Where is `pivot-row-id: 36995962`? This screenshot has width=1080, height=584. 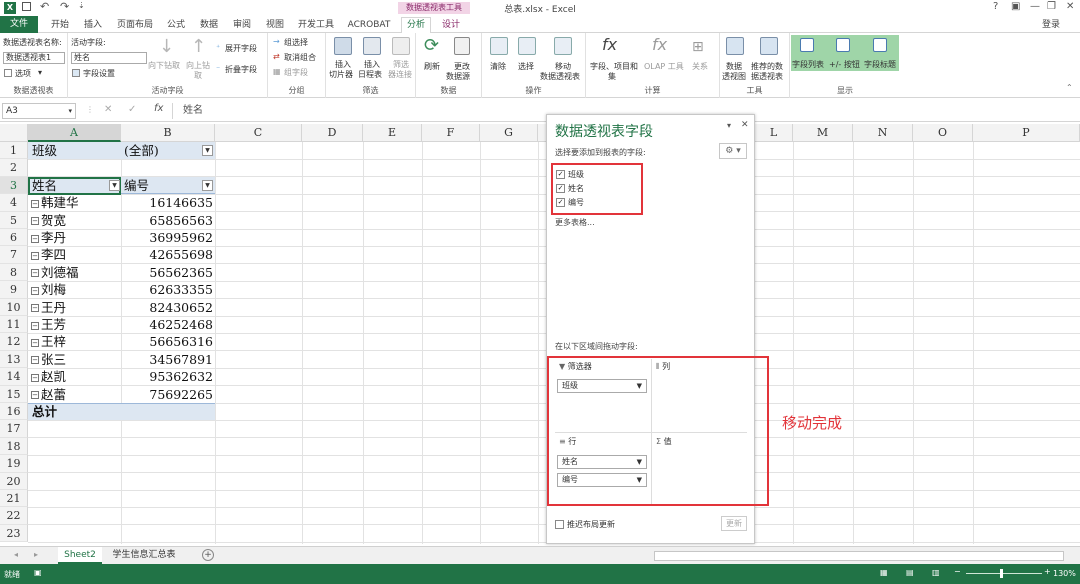
pivot-row-id: 36995962 is located at coordinates (167, 237).